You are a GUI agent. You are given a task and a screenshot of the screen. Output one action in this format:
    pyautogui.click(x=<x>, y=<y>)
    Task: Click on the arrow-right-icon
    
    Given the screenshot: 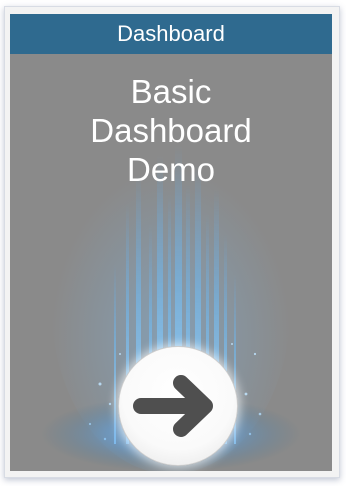 What is the action you would take?
    pyautogui.click(x=173, y=406)
    